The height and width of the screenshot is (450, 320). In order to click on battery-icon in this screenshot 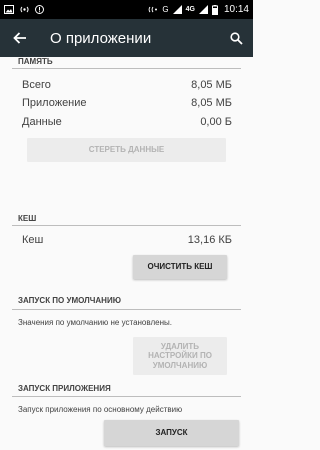, I will do `click(214, 9)`.